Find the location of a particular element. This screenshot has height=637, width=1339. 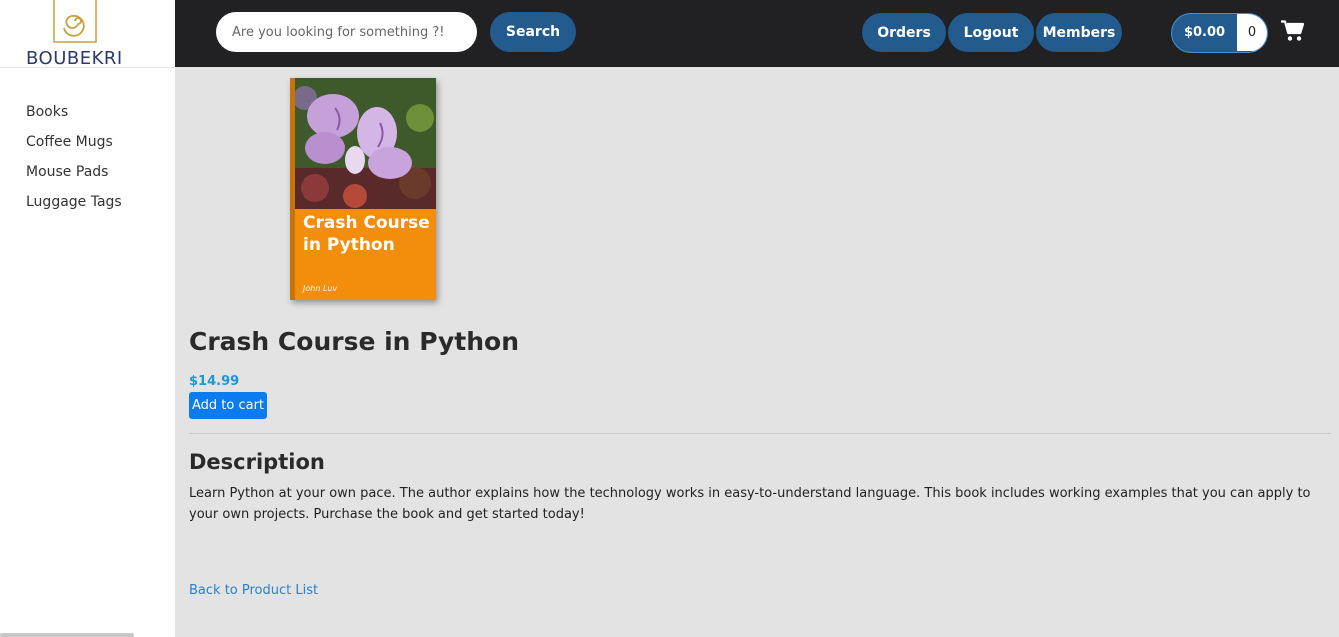

shopping-cart-icon is located at coordinates (1293, 31).